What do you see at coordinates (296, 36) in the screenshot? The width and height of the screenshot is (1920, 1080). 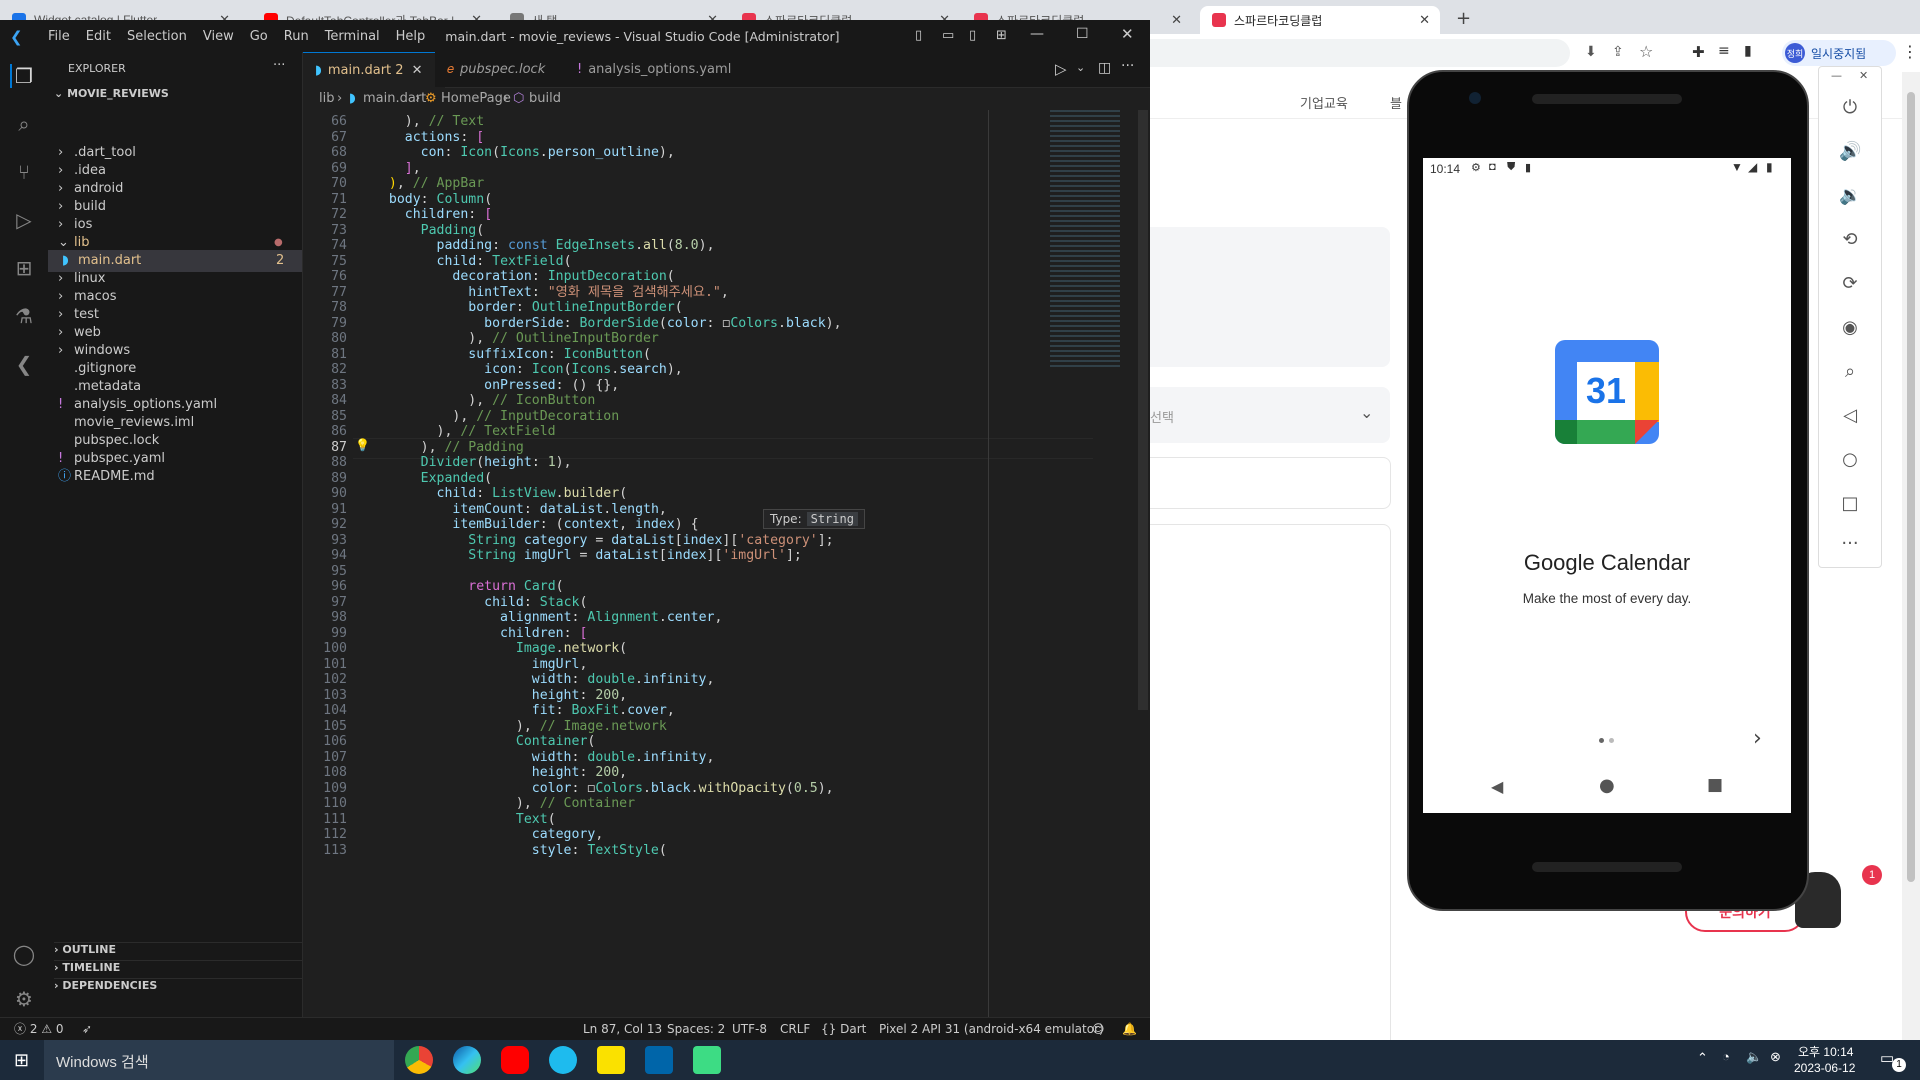 I see `menu-item: Run` at bounding box center [296, 36].